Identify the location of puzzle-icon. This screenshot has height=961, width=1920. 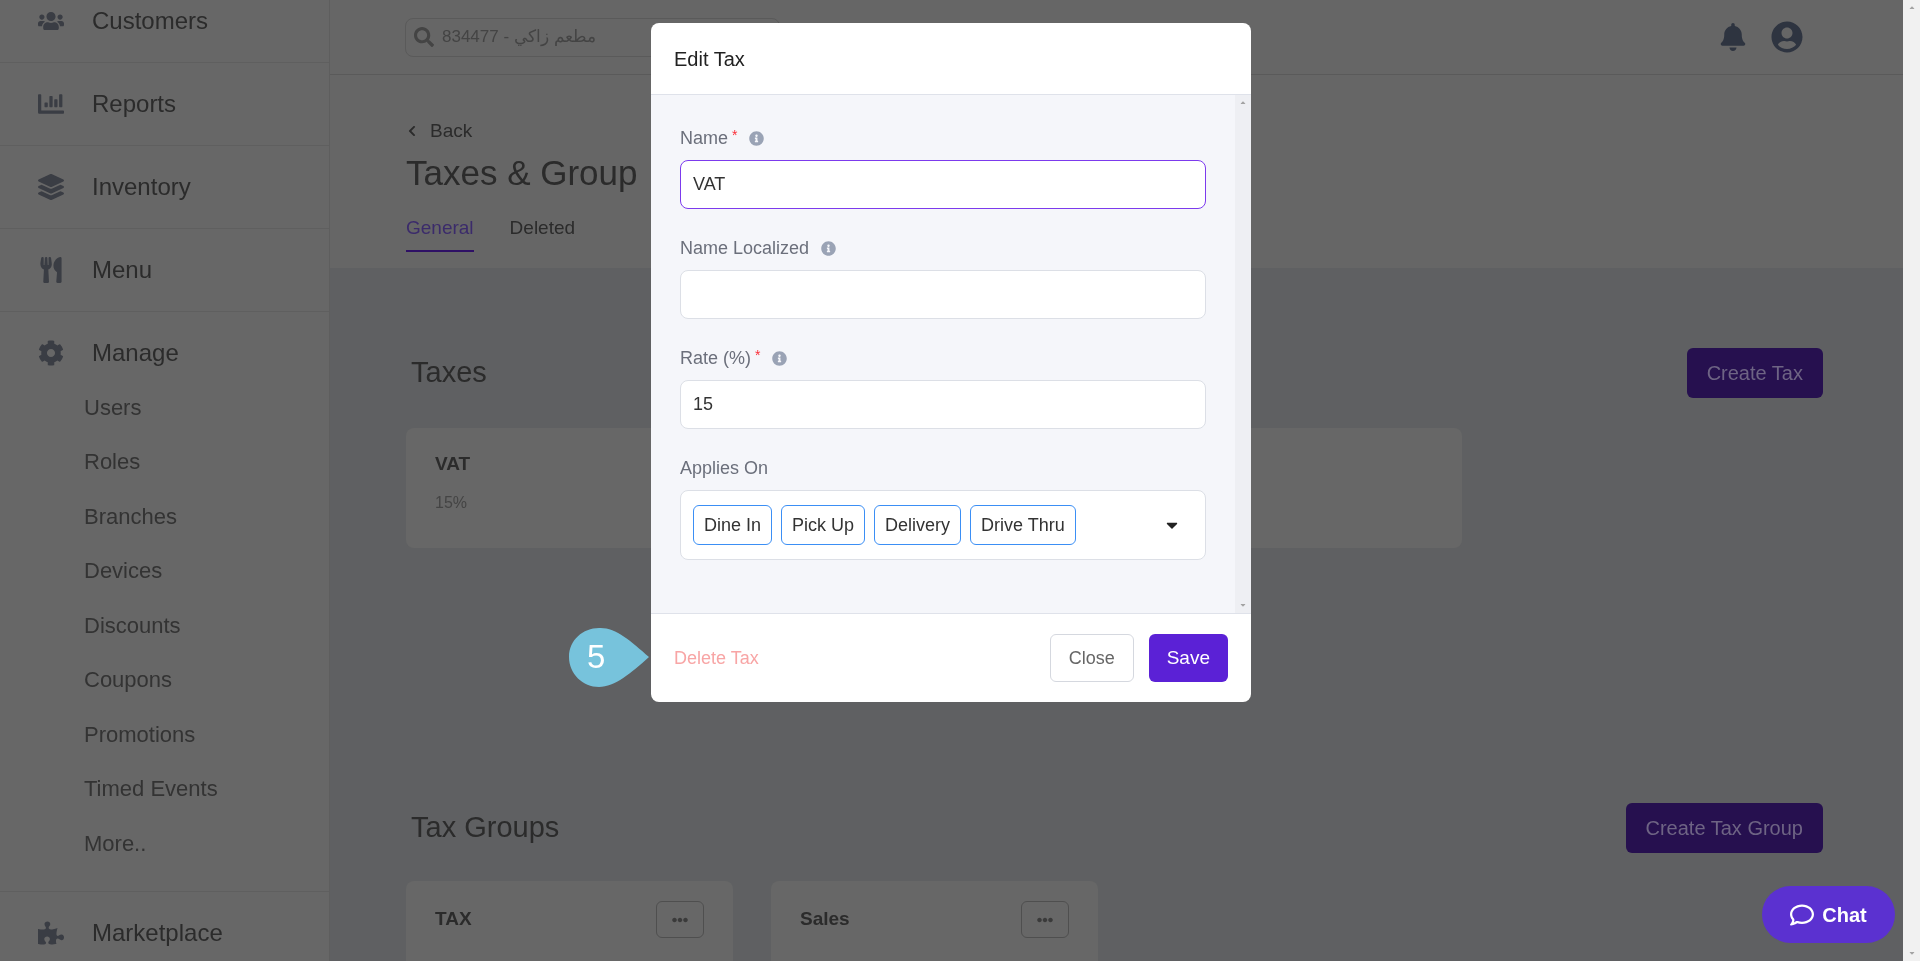
(51, 932).